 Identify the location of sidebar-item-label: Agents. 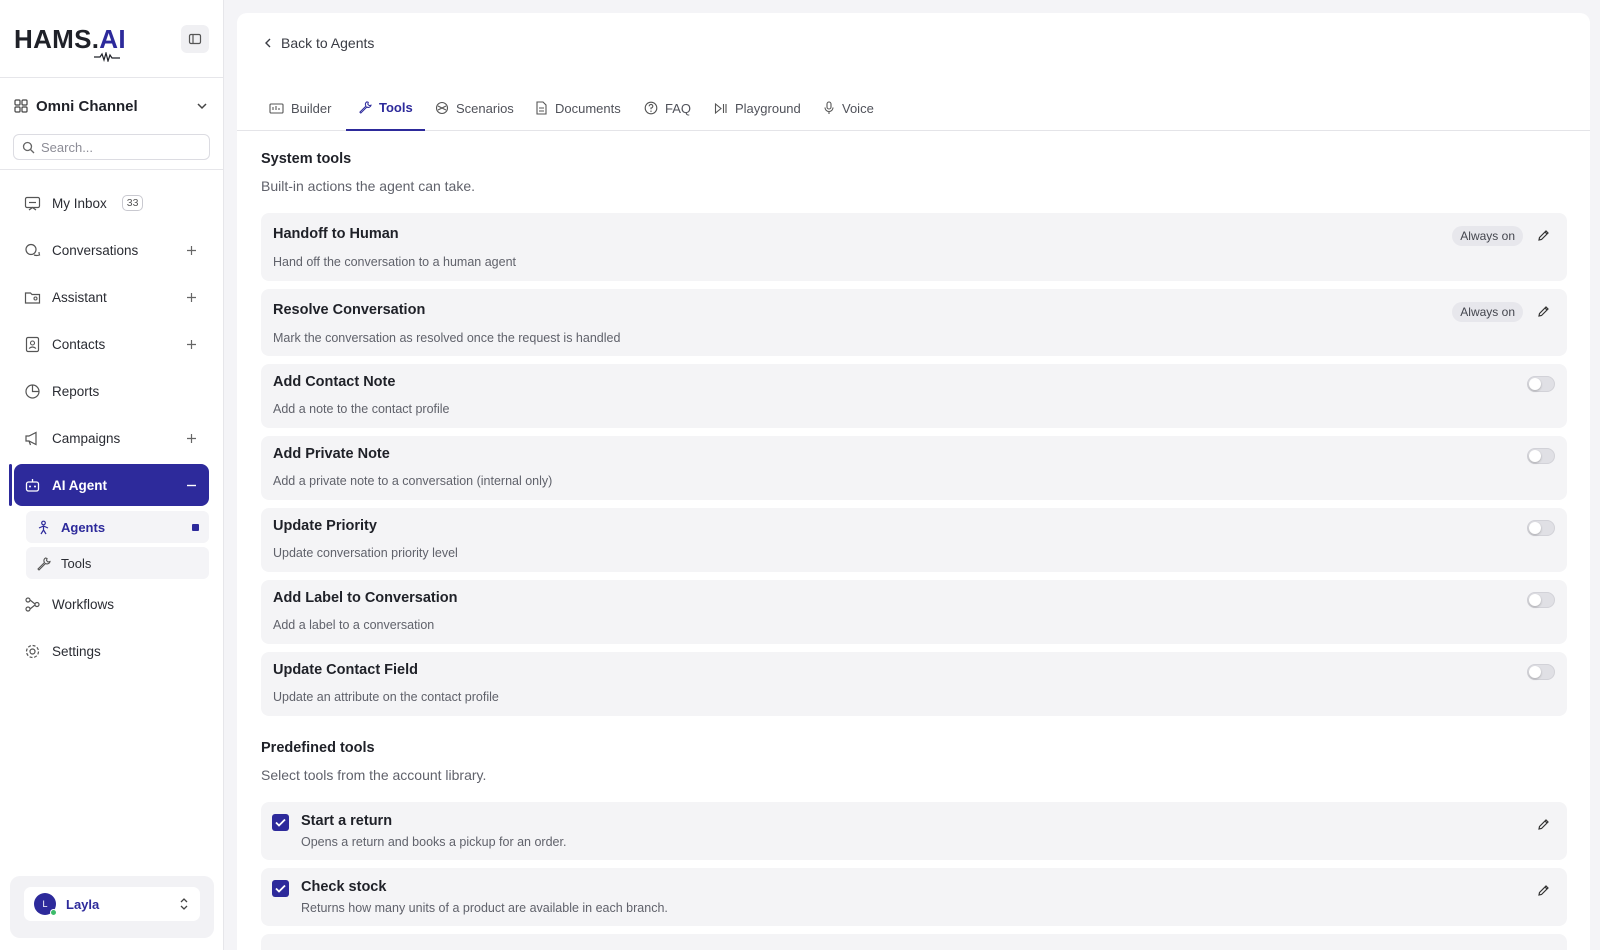
(83, 527).